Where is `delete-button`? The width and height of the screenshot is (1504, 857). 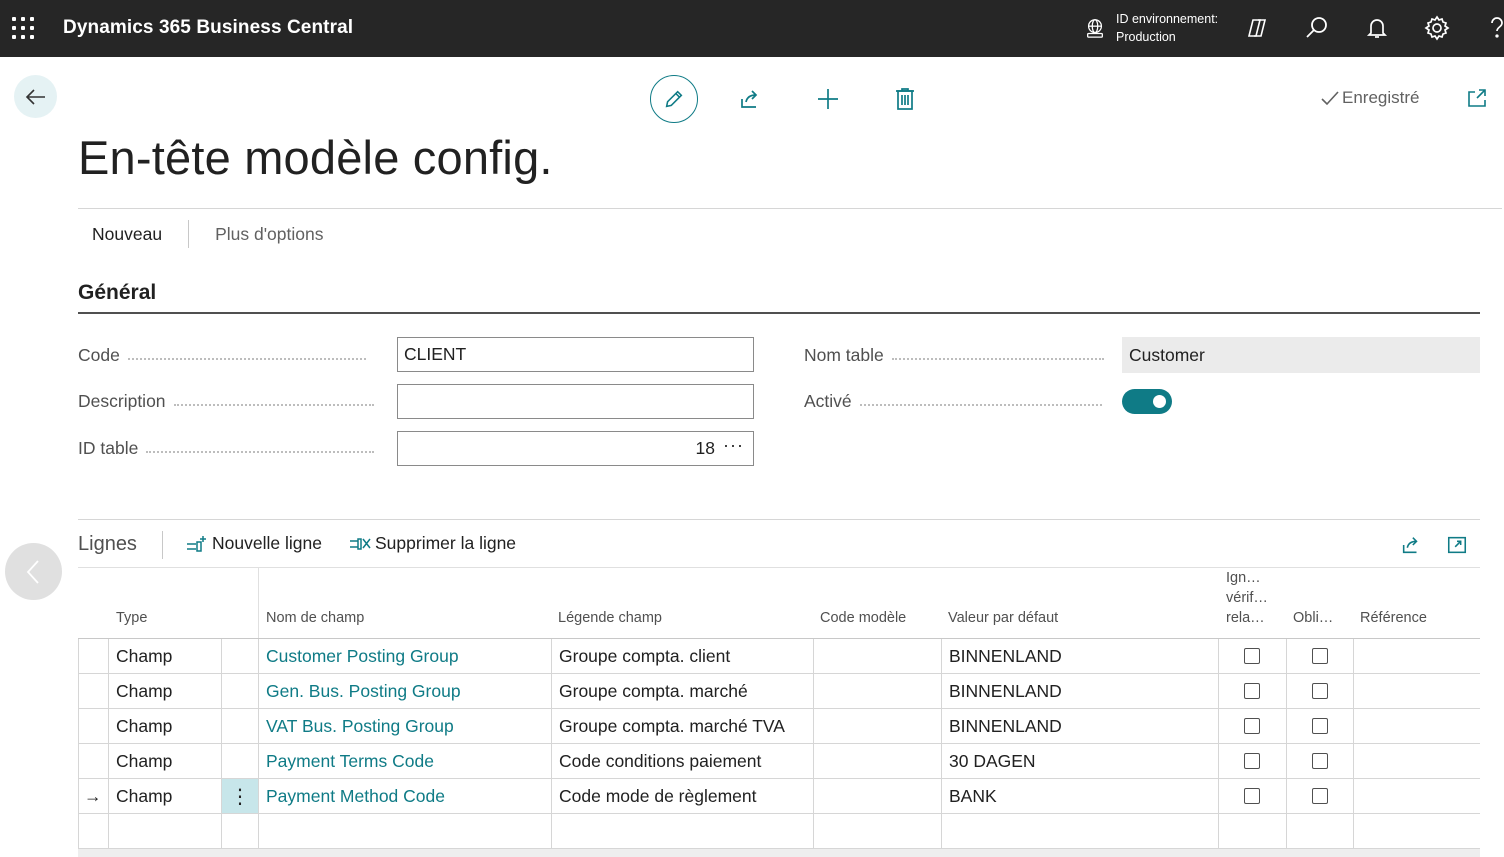
delete-button is located at coordinates (905, 99).